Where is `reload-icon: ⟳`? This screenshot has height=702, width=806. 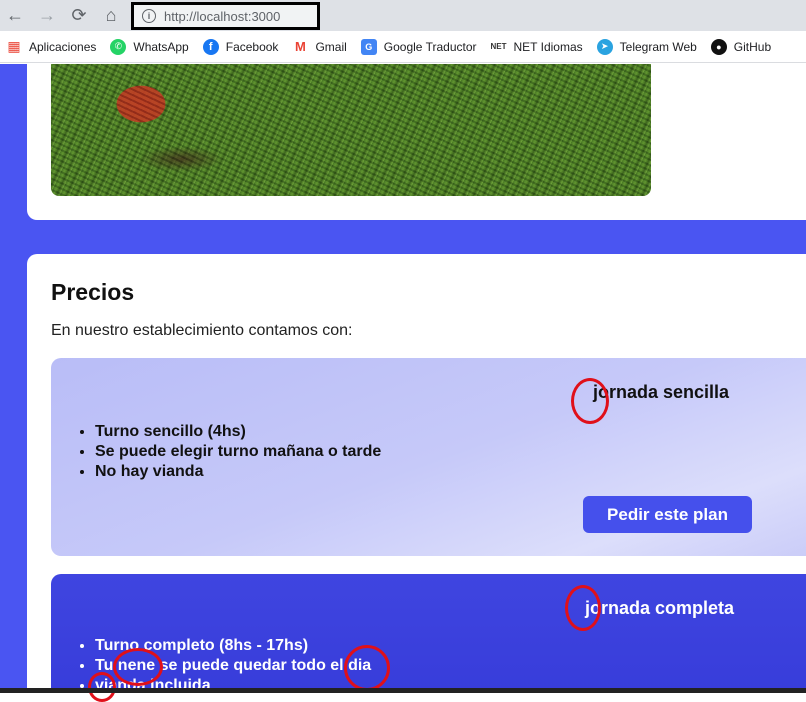
reload-icon: ⟳ is located at coordinates (79, 15).